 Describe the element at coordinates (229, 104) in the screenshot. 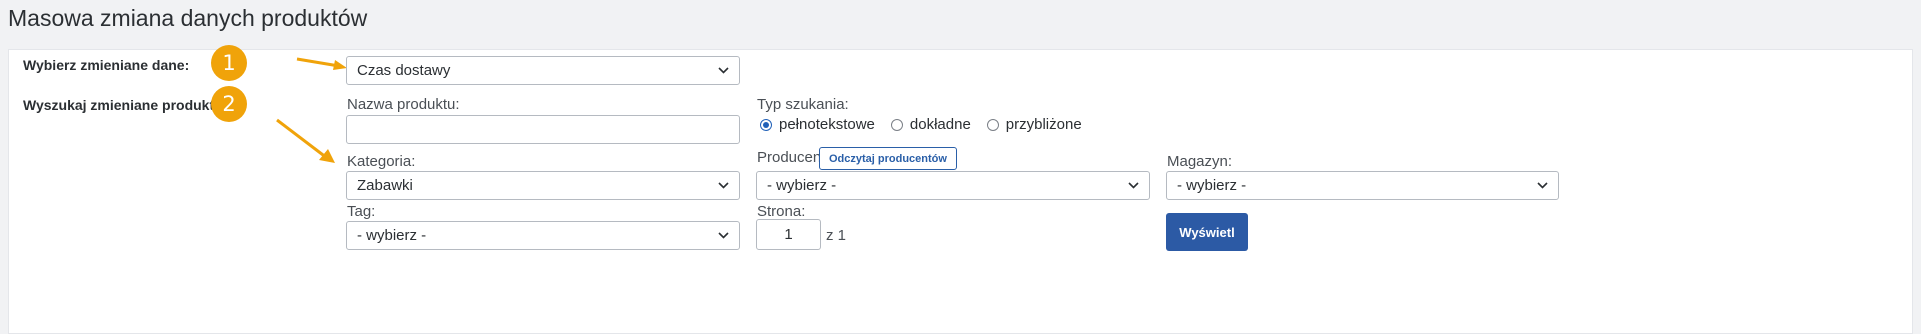

I see `step-2-badge: 2` at that location.